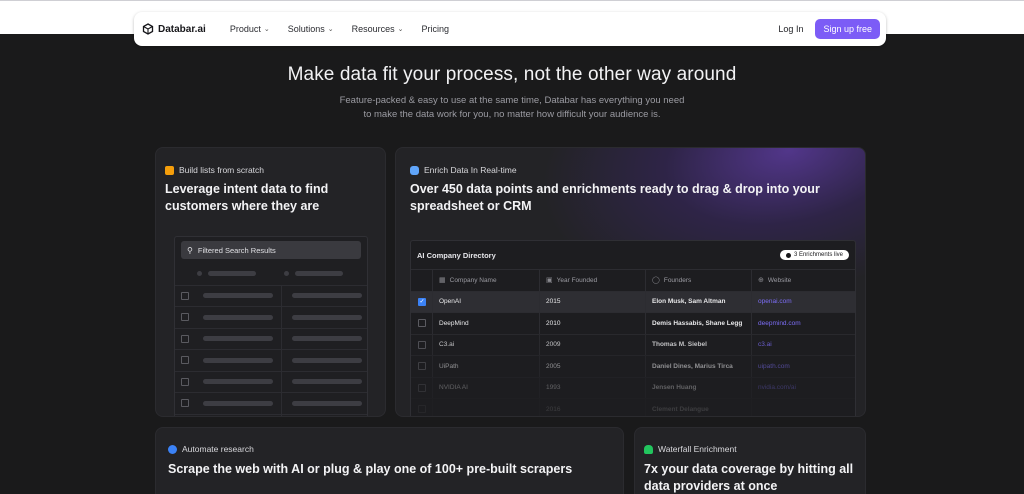 The height and width of the screenshot is (494, 1024). I want to click on company-name-cell: DeepMind, so click(486, 323).